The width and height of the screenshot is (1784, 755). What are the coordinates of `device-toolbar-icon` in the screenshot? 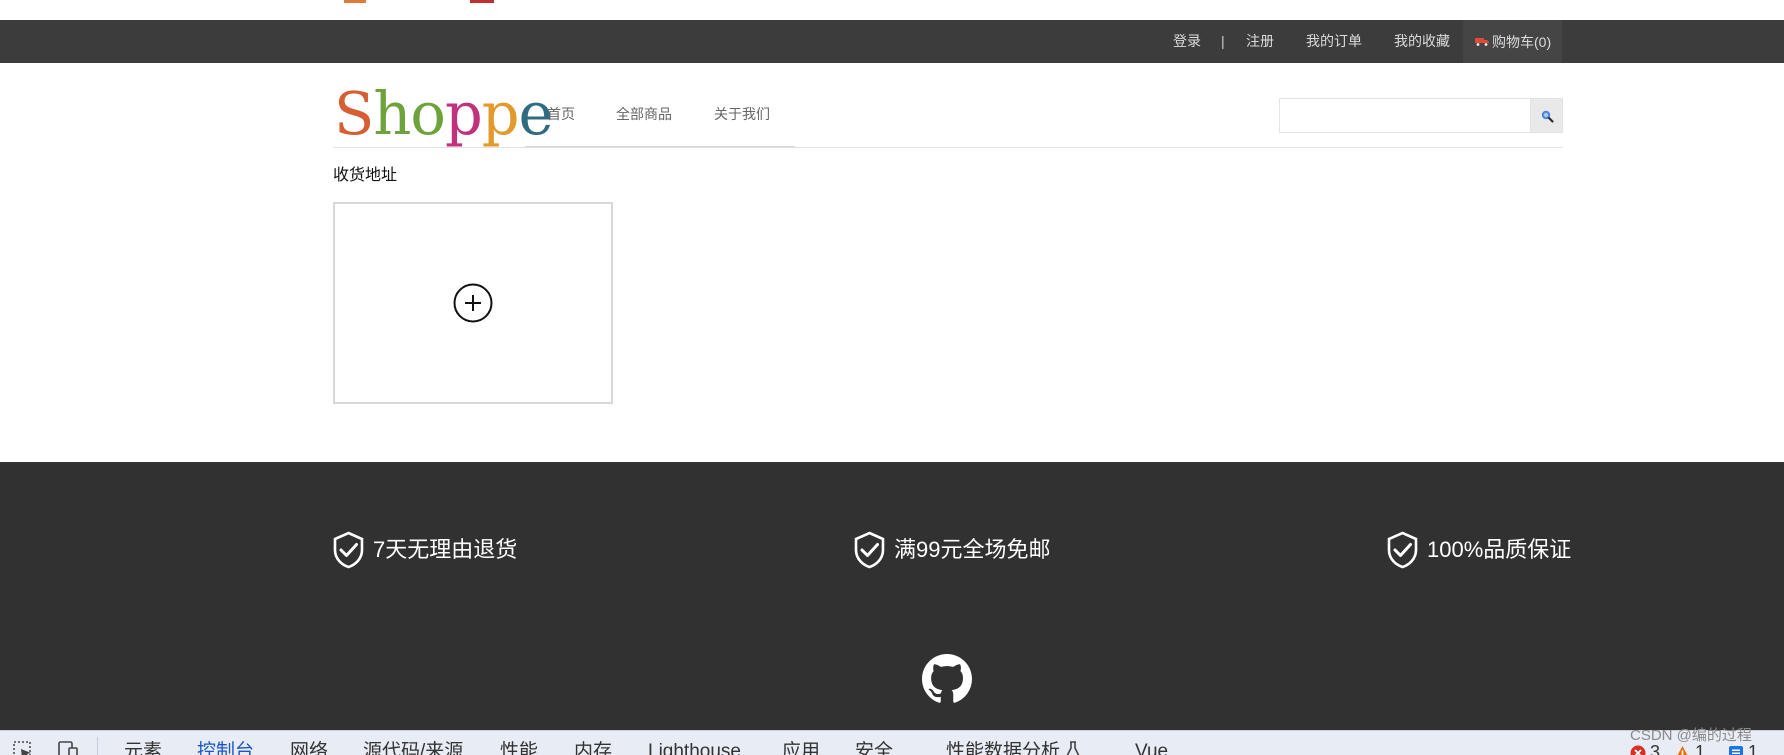 It's located at (68, 748).